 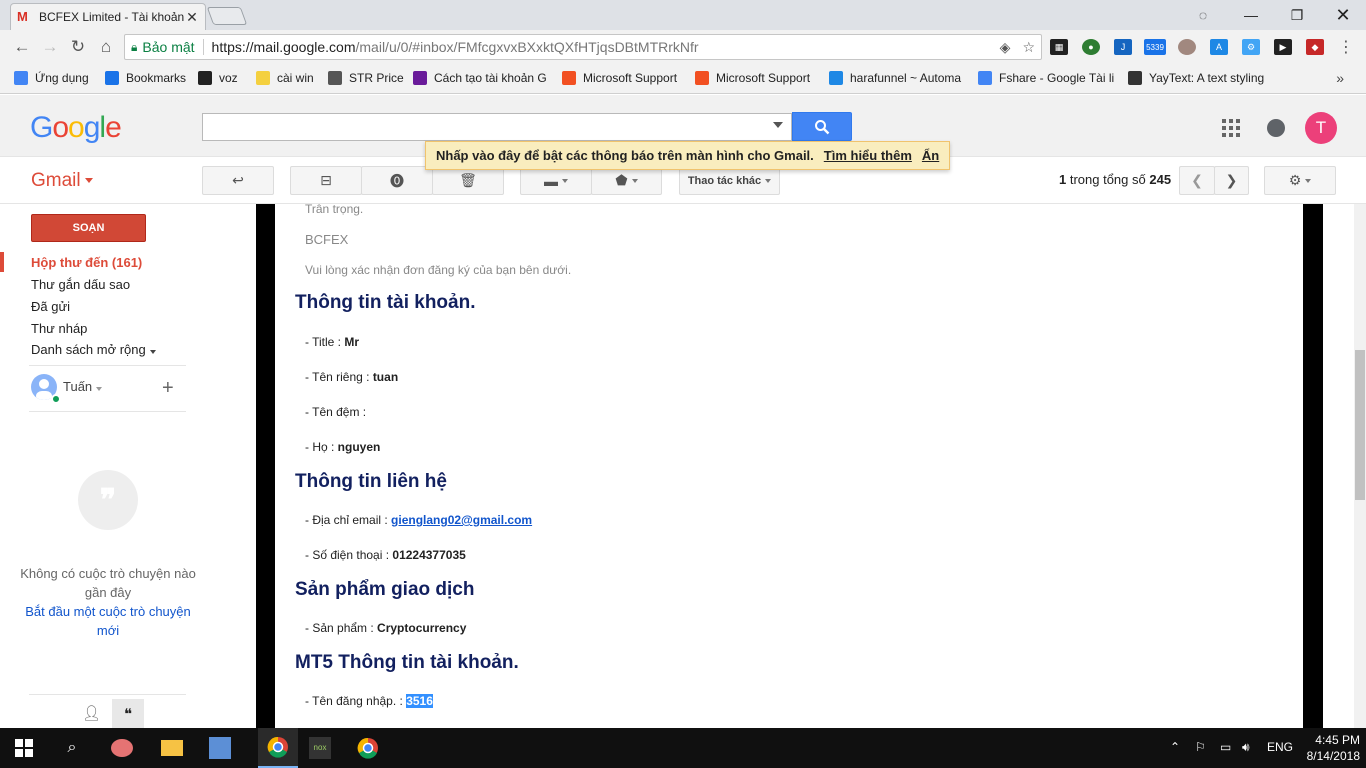 What do you see at coordinates (1200, 747) in the screenshot?
I see `tray-app-icon: ⚐` at bounding box center [1200, 747].